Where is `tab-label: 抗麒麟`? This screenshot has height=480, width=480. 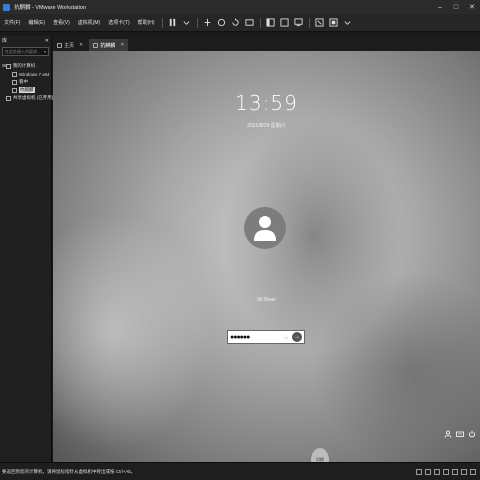
tab-label: 抗麒麟 is located at coordinates (108, 45).